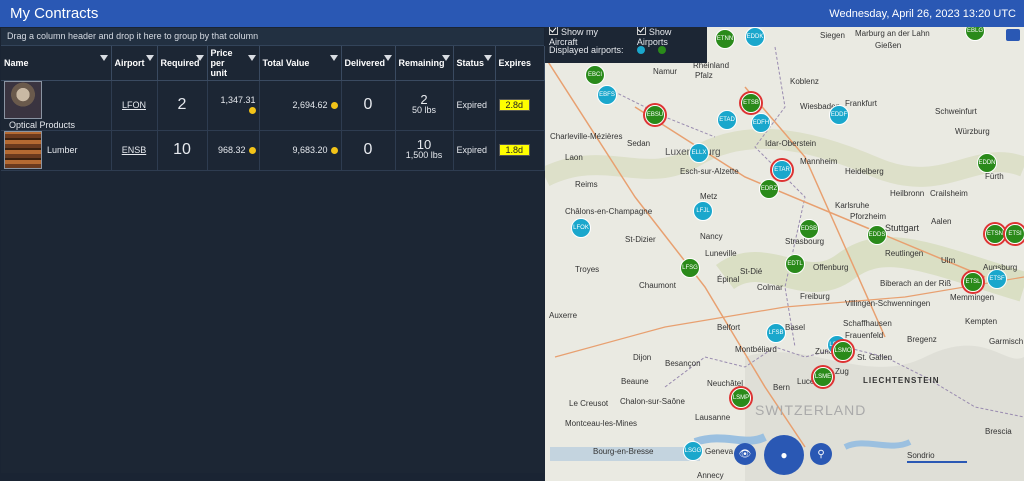 Image resolution: width=1024 pixels, height=481 pixels. Describe the element at coordinates (809, 229) in the screenshot. I see `airport-marker: EDSB` at that location.